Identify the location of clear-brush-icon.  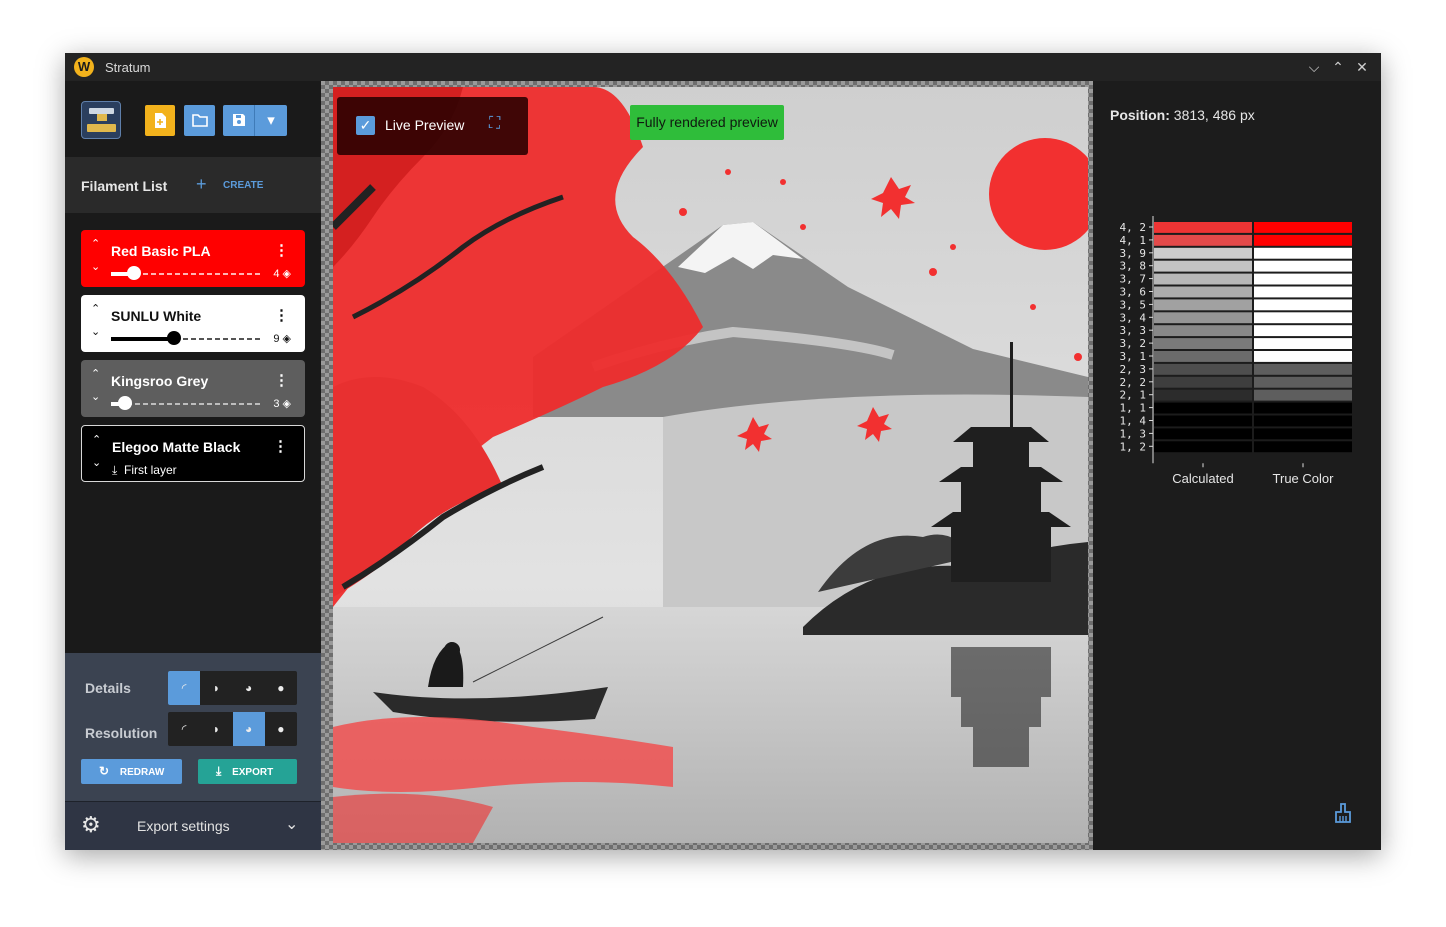
(1343, 816).